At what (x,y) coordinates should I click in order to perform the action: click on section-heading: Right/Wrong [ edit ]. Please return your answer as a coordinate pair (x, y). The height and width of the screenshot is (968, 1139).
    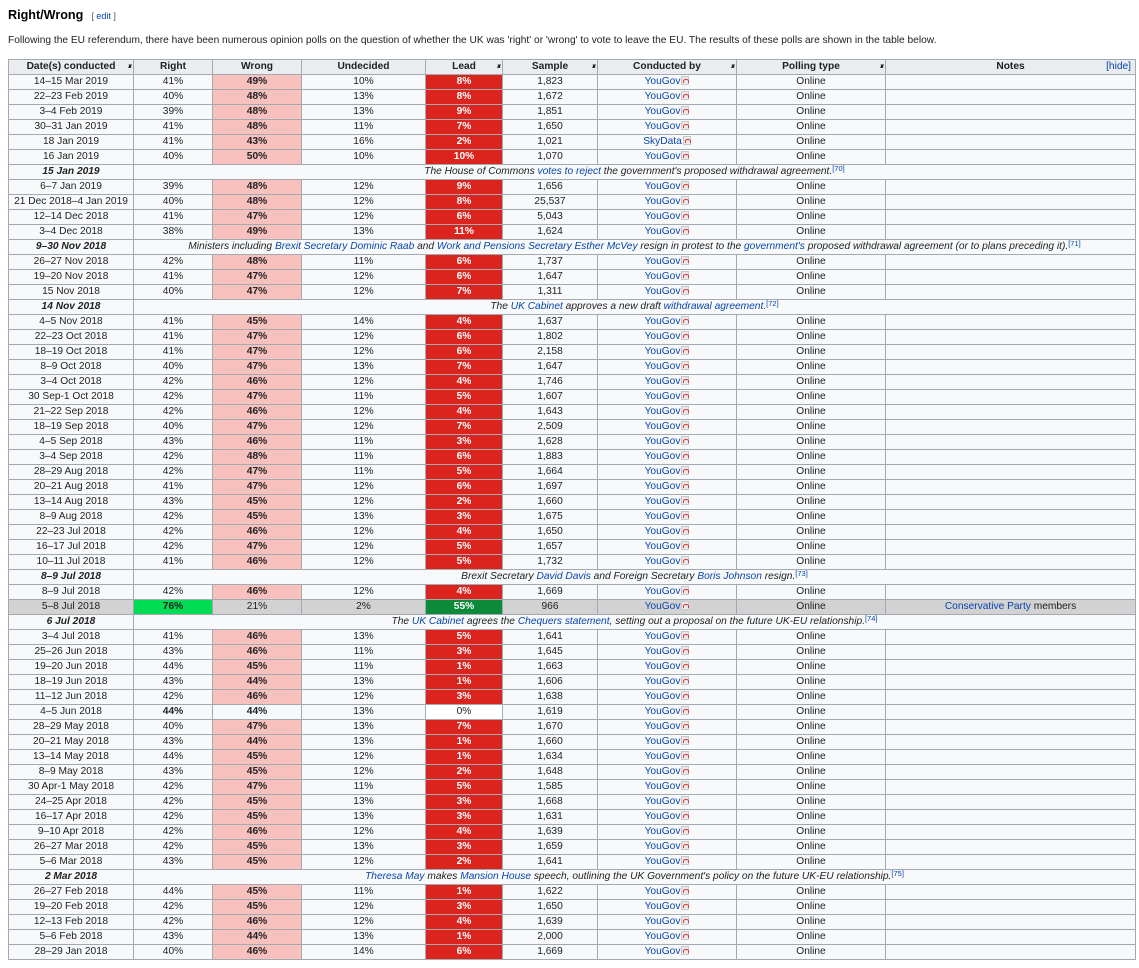
    Looking at the image, I should click on (62, 15).